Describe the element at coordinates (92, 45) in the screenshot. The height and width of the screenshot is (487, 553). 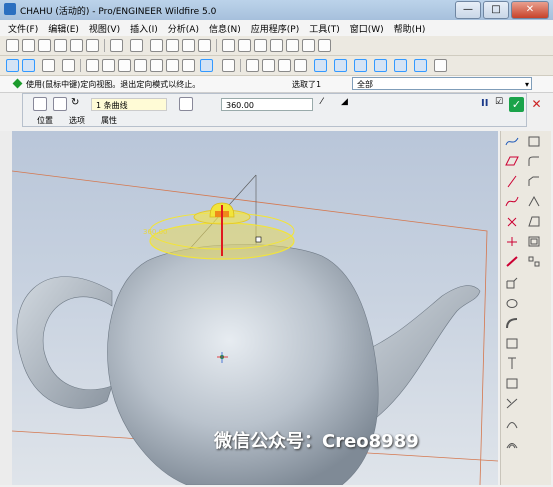
I see `email-icon` at that location.